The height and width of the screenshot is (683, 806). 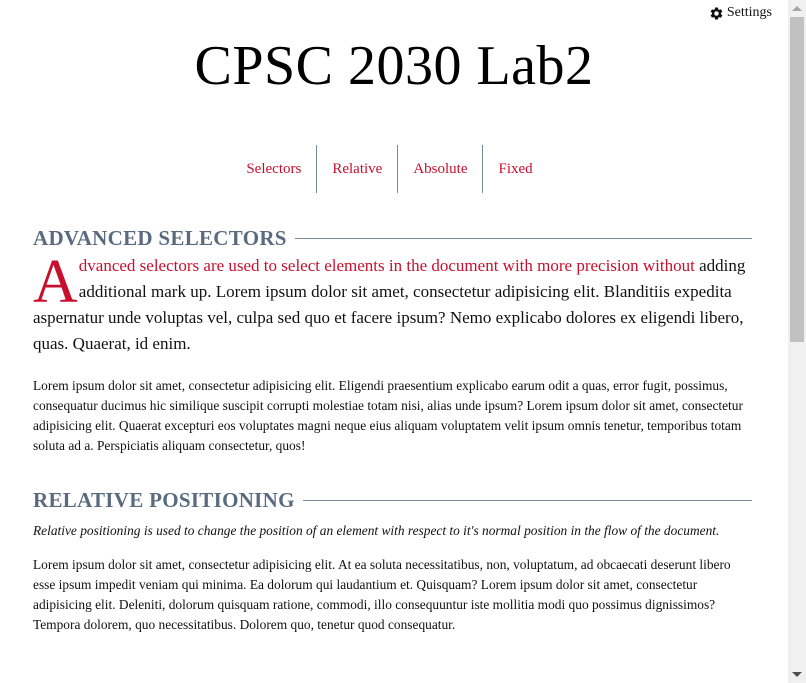 What do you see at coordinates (749, 12) in the screenshot?
I see `settings-label: Settings` at bounding box center [749, 12].